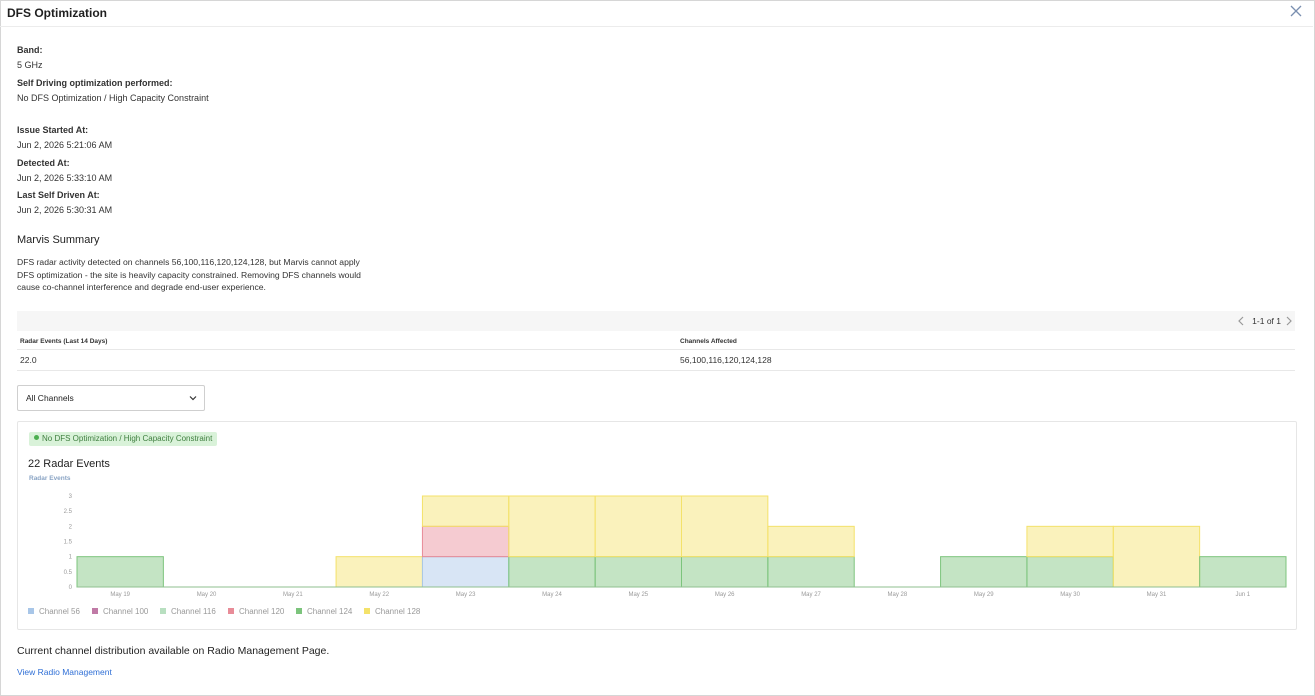 This screenshot has height=696, width=1315. Describe the element at coordinates (71, 588) in the screenshot. I see `y-tick-label: 0` at that location.